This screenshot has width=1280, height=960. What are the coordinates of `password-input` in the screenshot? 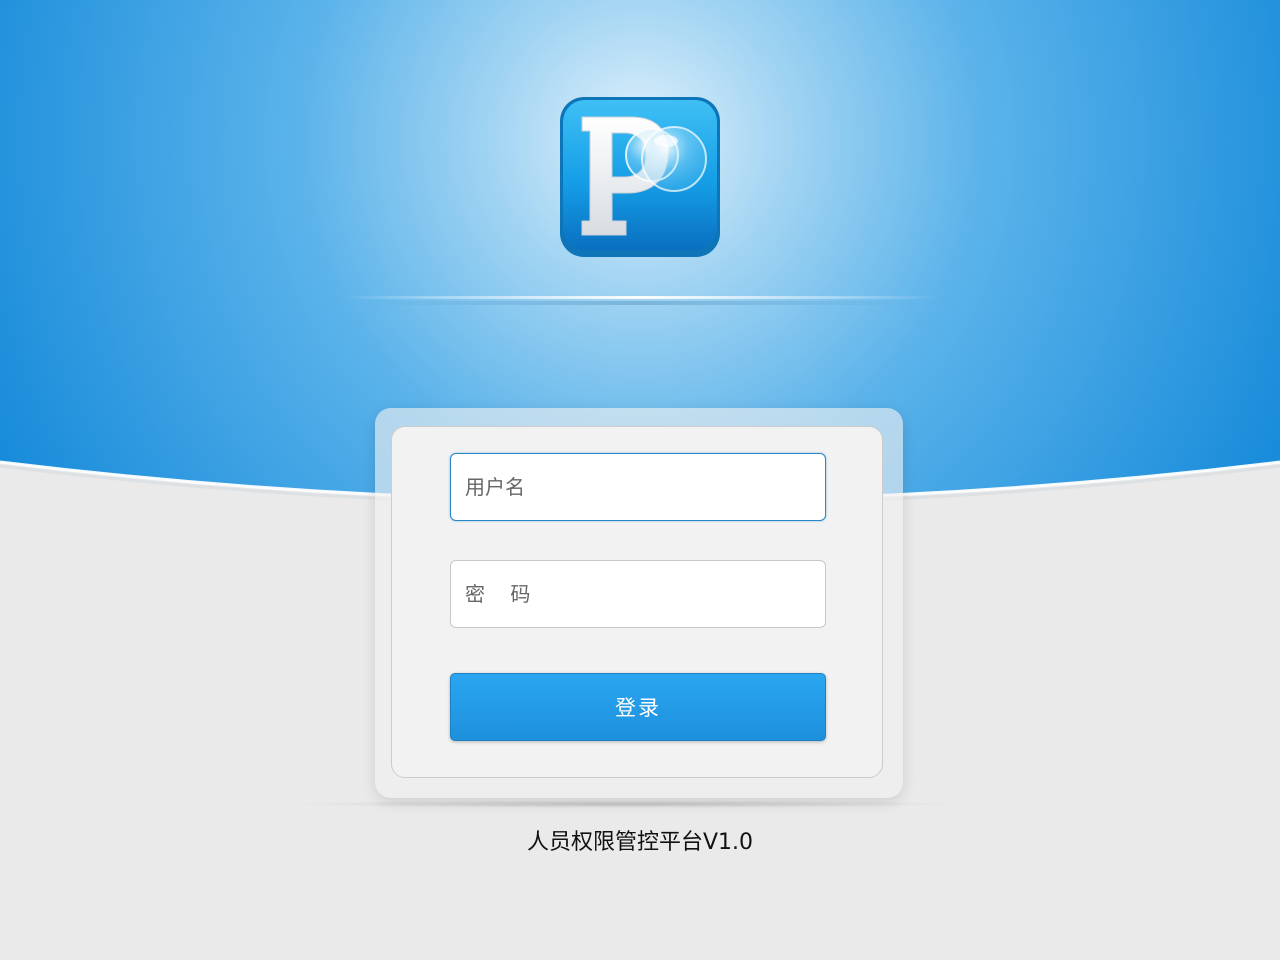 It's located at (638, 594).